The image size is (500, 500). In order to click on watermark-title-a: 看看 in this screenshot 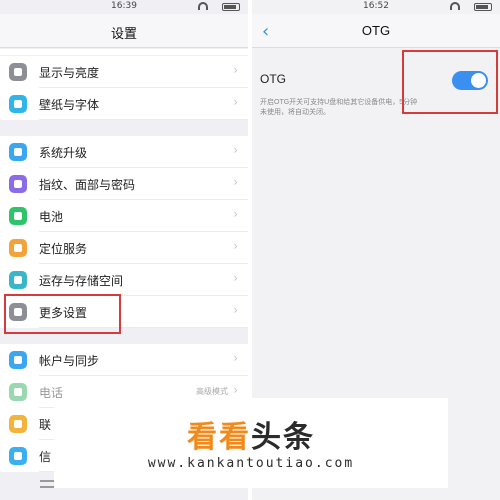, I will do `click(219, 437)`.